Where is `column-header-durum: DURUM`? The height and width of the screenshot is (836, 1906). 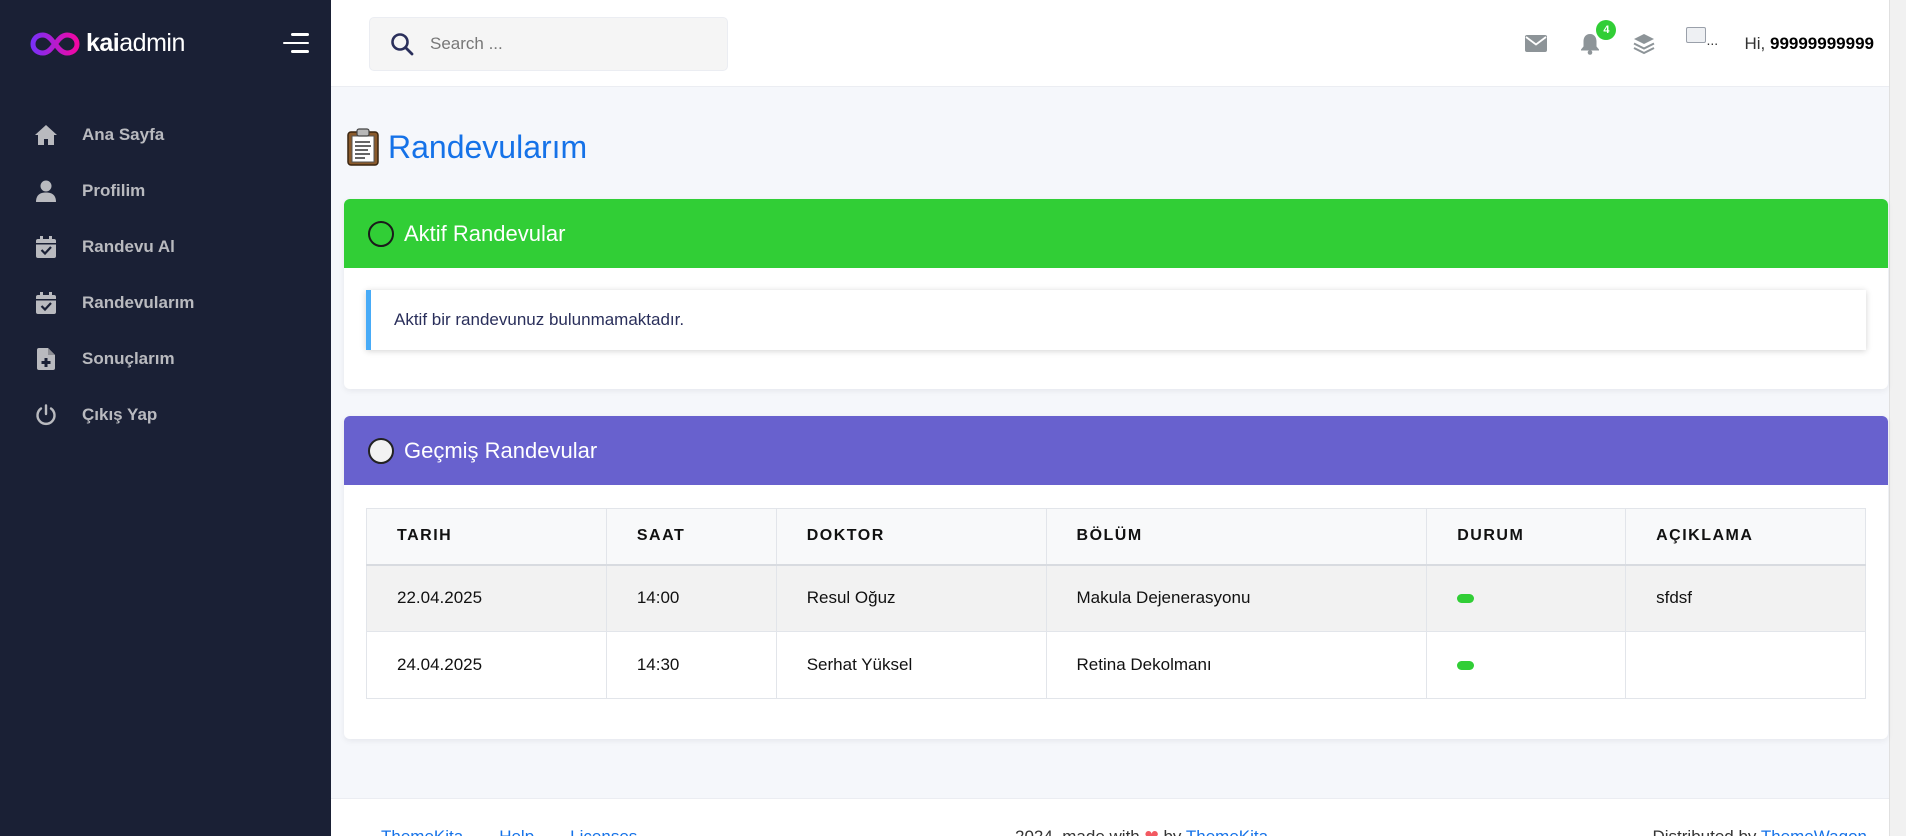
column-header-durum: DURUM is located at coordinates (1526, 537).